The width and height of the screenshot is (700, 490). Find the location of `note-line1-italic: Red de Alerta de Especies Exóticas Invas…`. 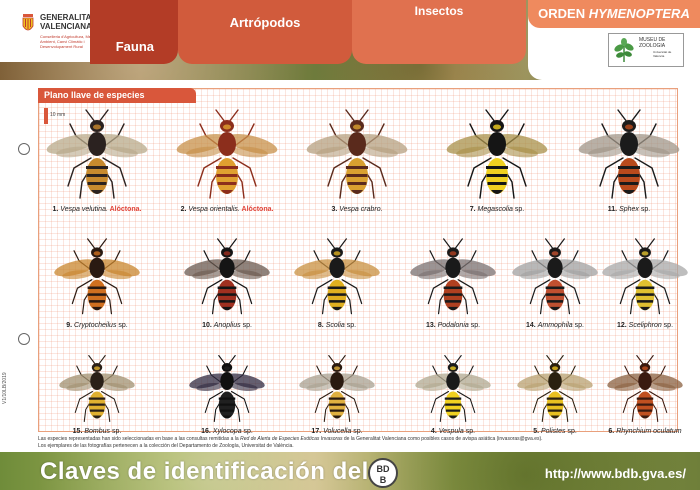

note-line1-italic: Red de Alerta de Especies Exóticas Invas… is located at coordinates (291, 439).